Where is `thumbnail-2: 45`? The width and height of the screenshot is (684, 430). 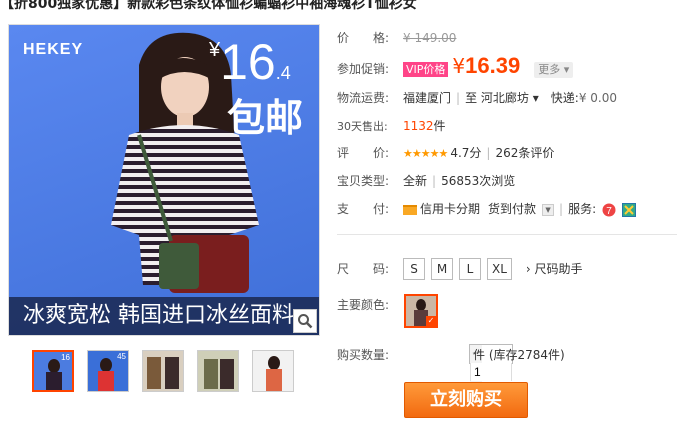
thumbnail-2: 45 is located at coordinates (108, 371).